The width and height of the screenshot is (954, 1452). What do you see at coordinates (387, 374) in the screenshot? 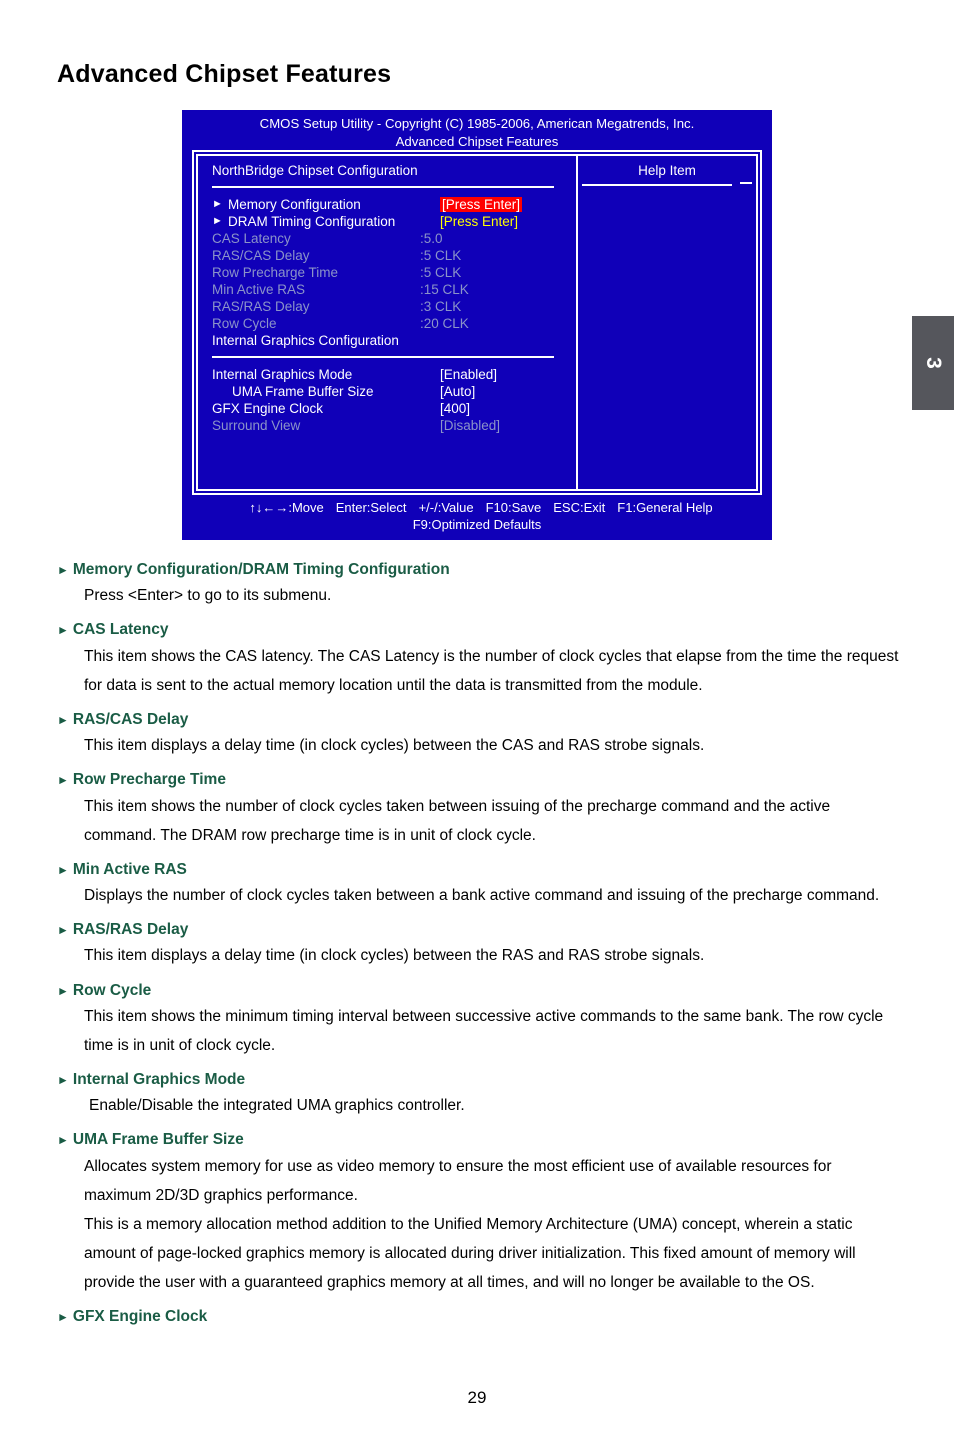
I see `bios-menu-row: Internal Graphics Mode [Enabled]` at bounding box center [387, 374].